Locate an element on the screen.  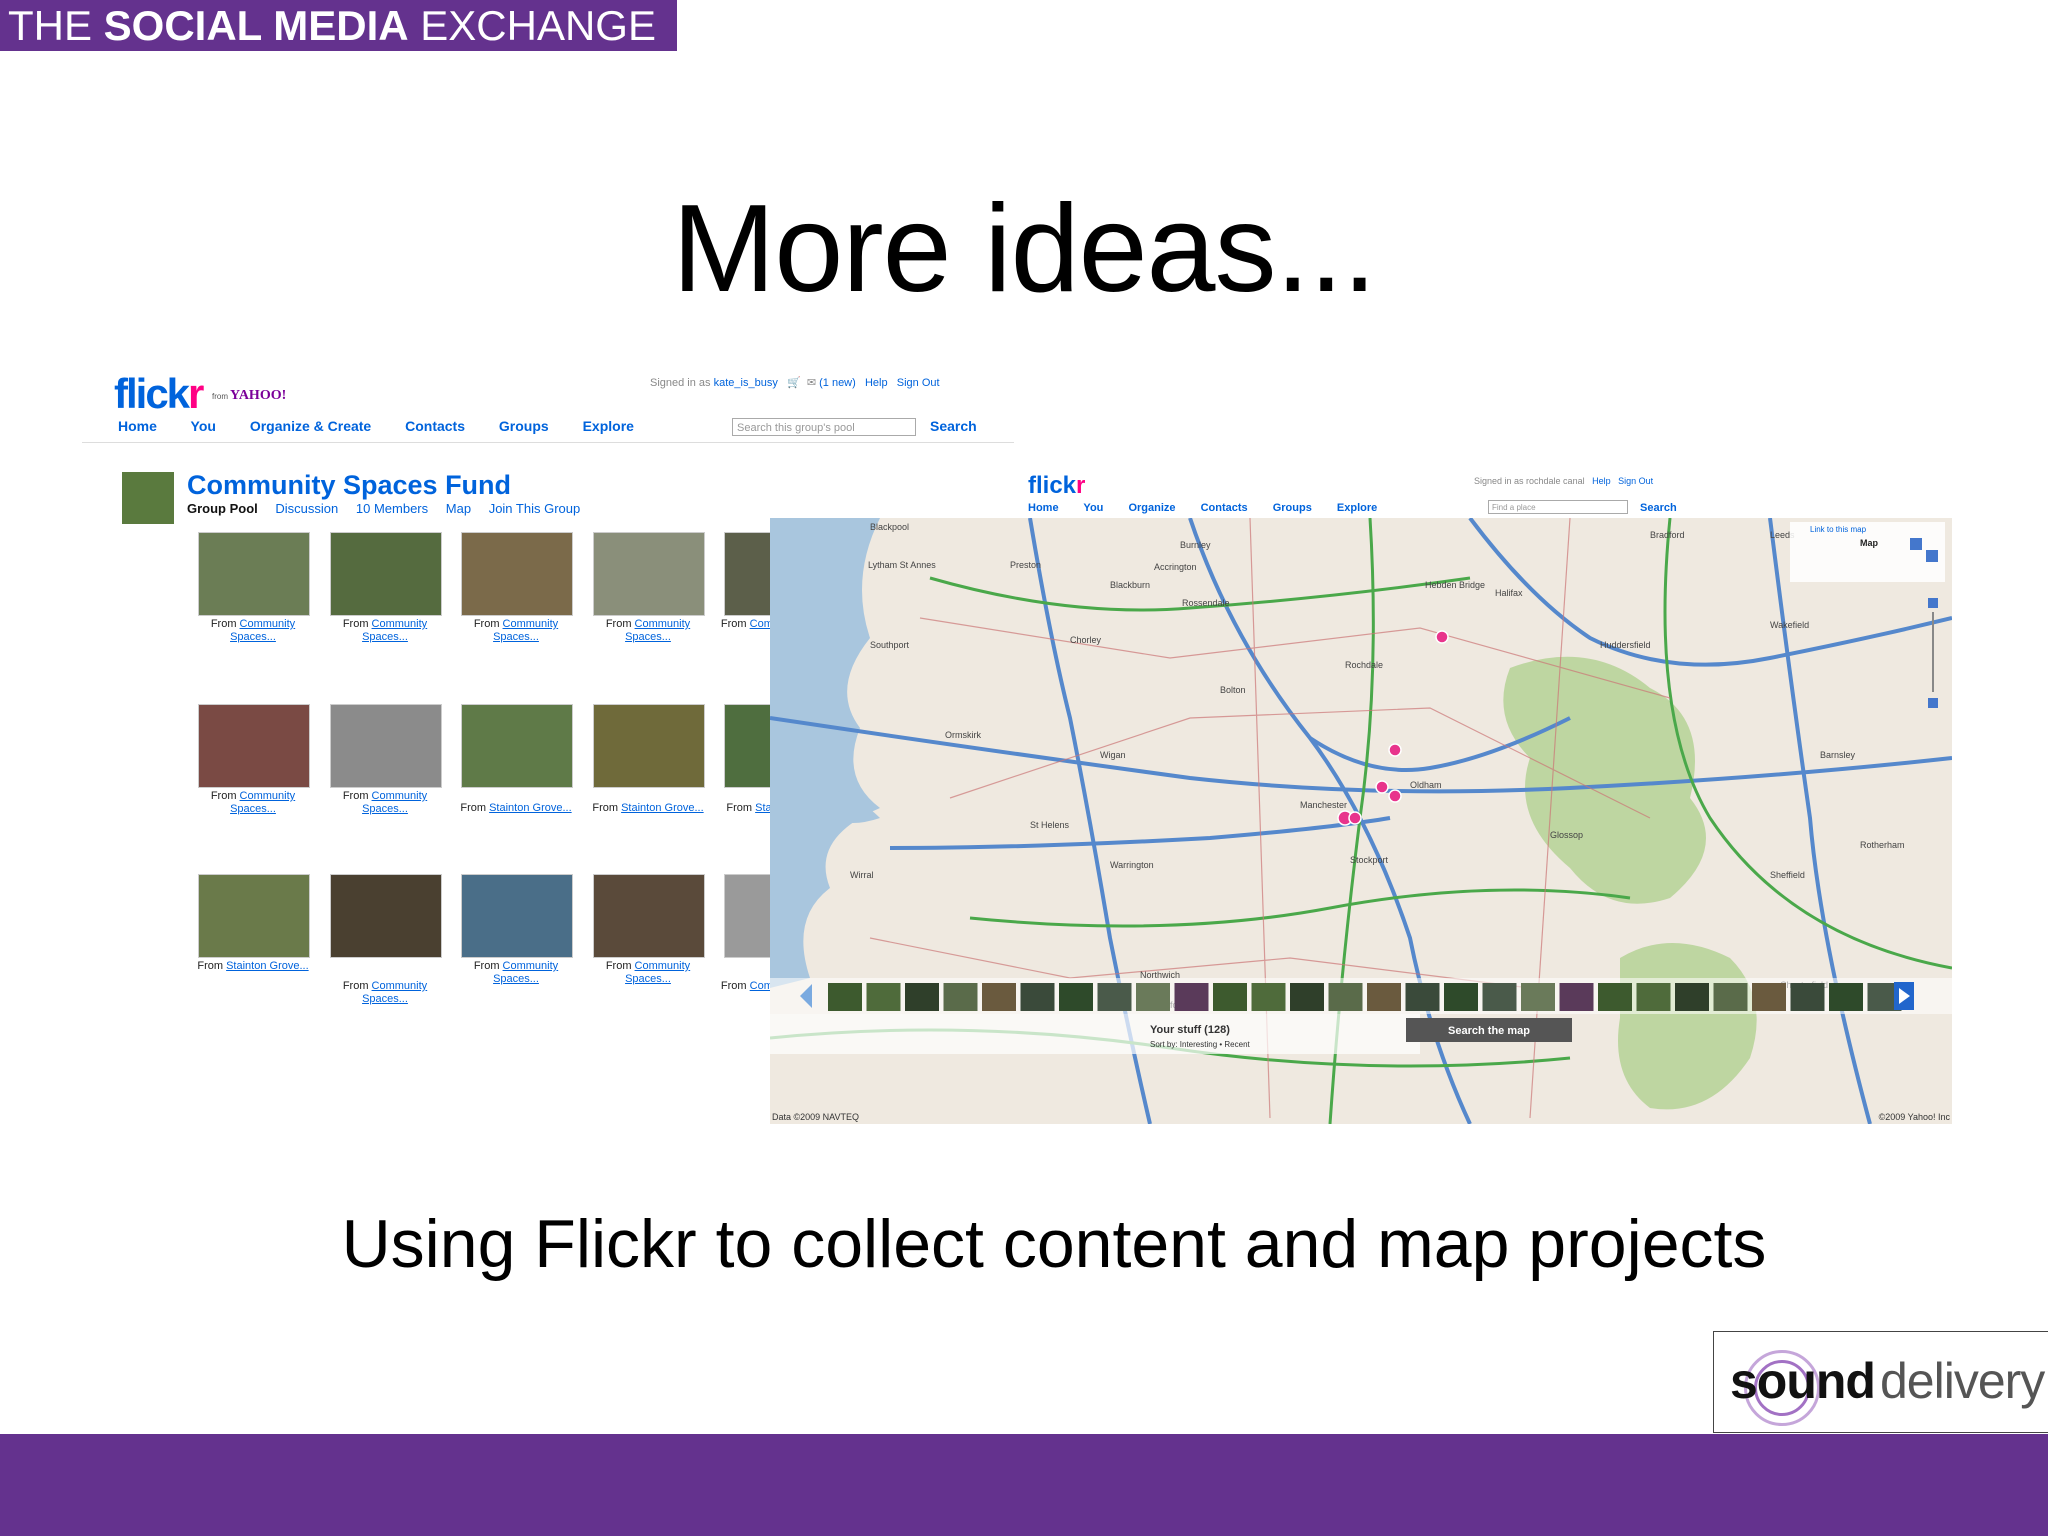
mail-icon: ✉ is located at coordinates (811, 383).